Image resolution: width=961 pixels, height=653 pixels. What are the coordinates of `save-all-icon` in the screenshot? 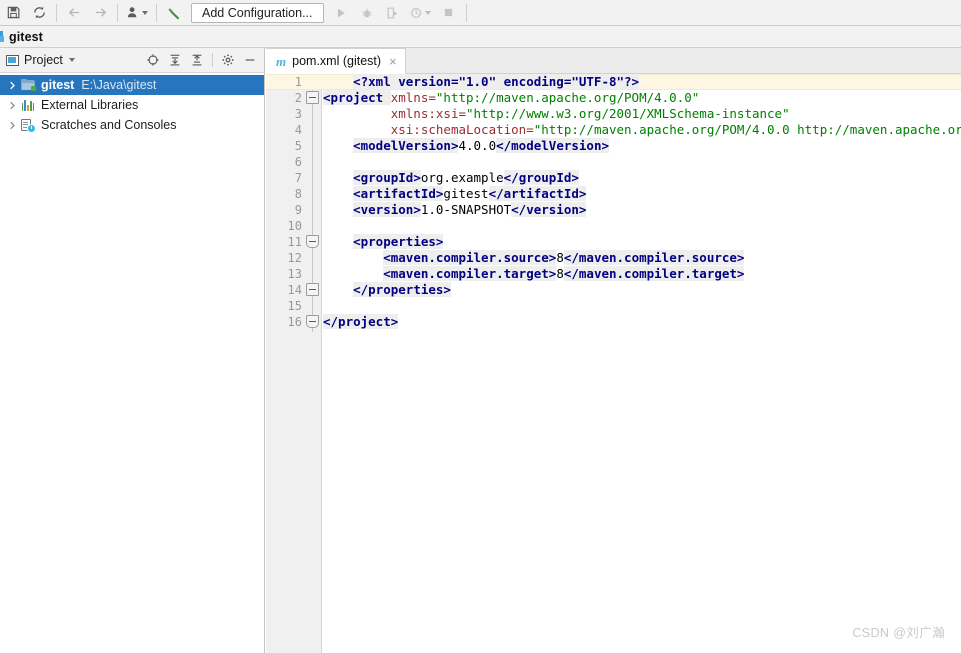 It's located at (13, 13).